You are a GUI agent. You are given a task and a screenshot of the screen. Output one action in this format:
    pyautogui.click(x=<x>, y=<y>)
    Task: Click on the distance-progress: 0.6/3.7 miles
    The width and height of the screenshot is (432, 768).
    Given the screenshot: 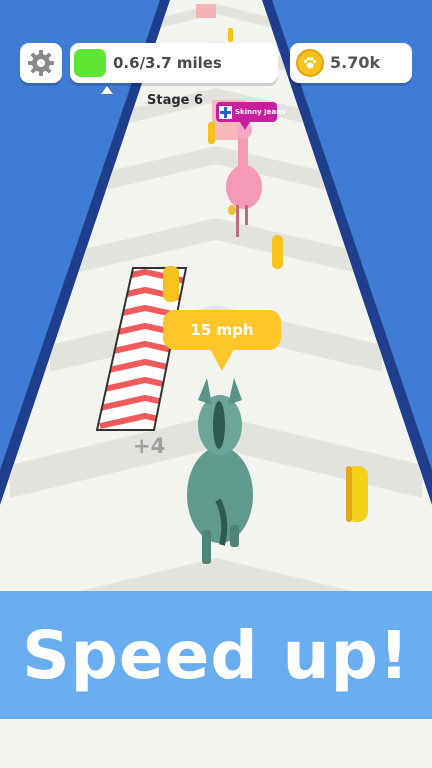 What is the action you would take?
    pyautogui.click(x=174, y=63)
    